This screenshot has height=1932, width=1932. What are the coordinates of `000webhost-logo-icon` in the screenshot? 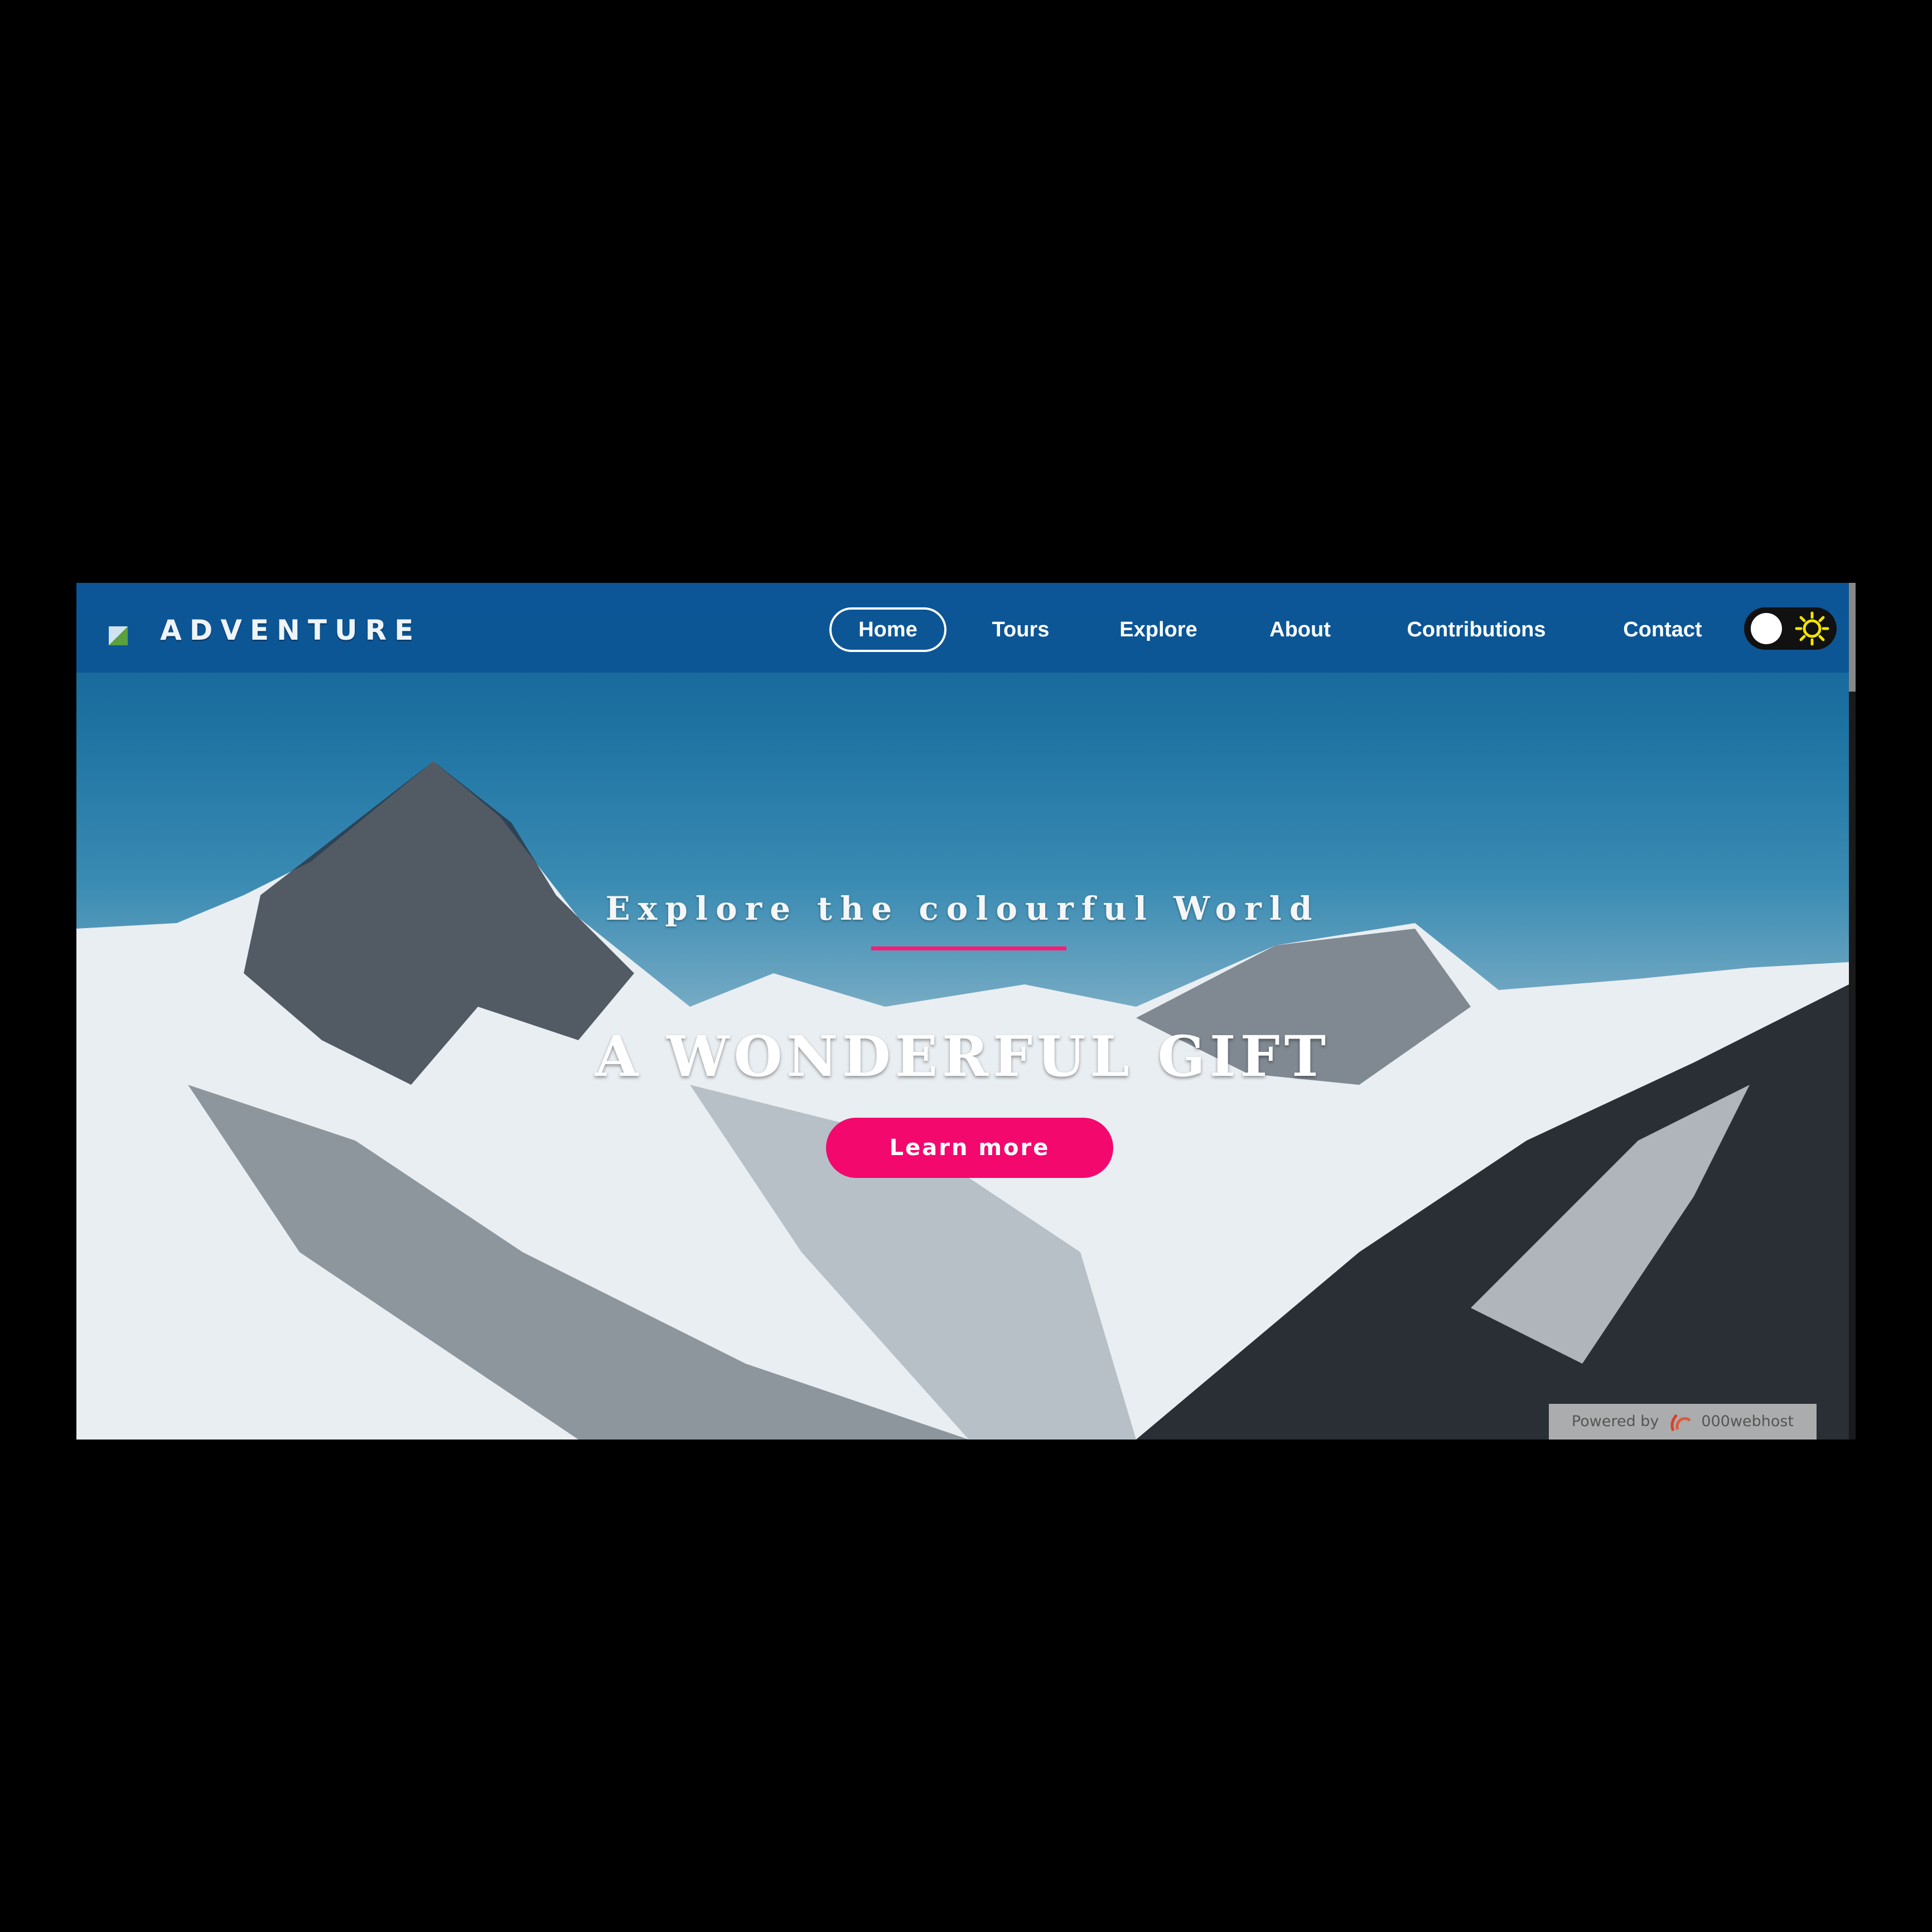 It's located at (1681, 1422).